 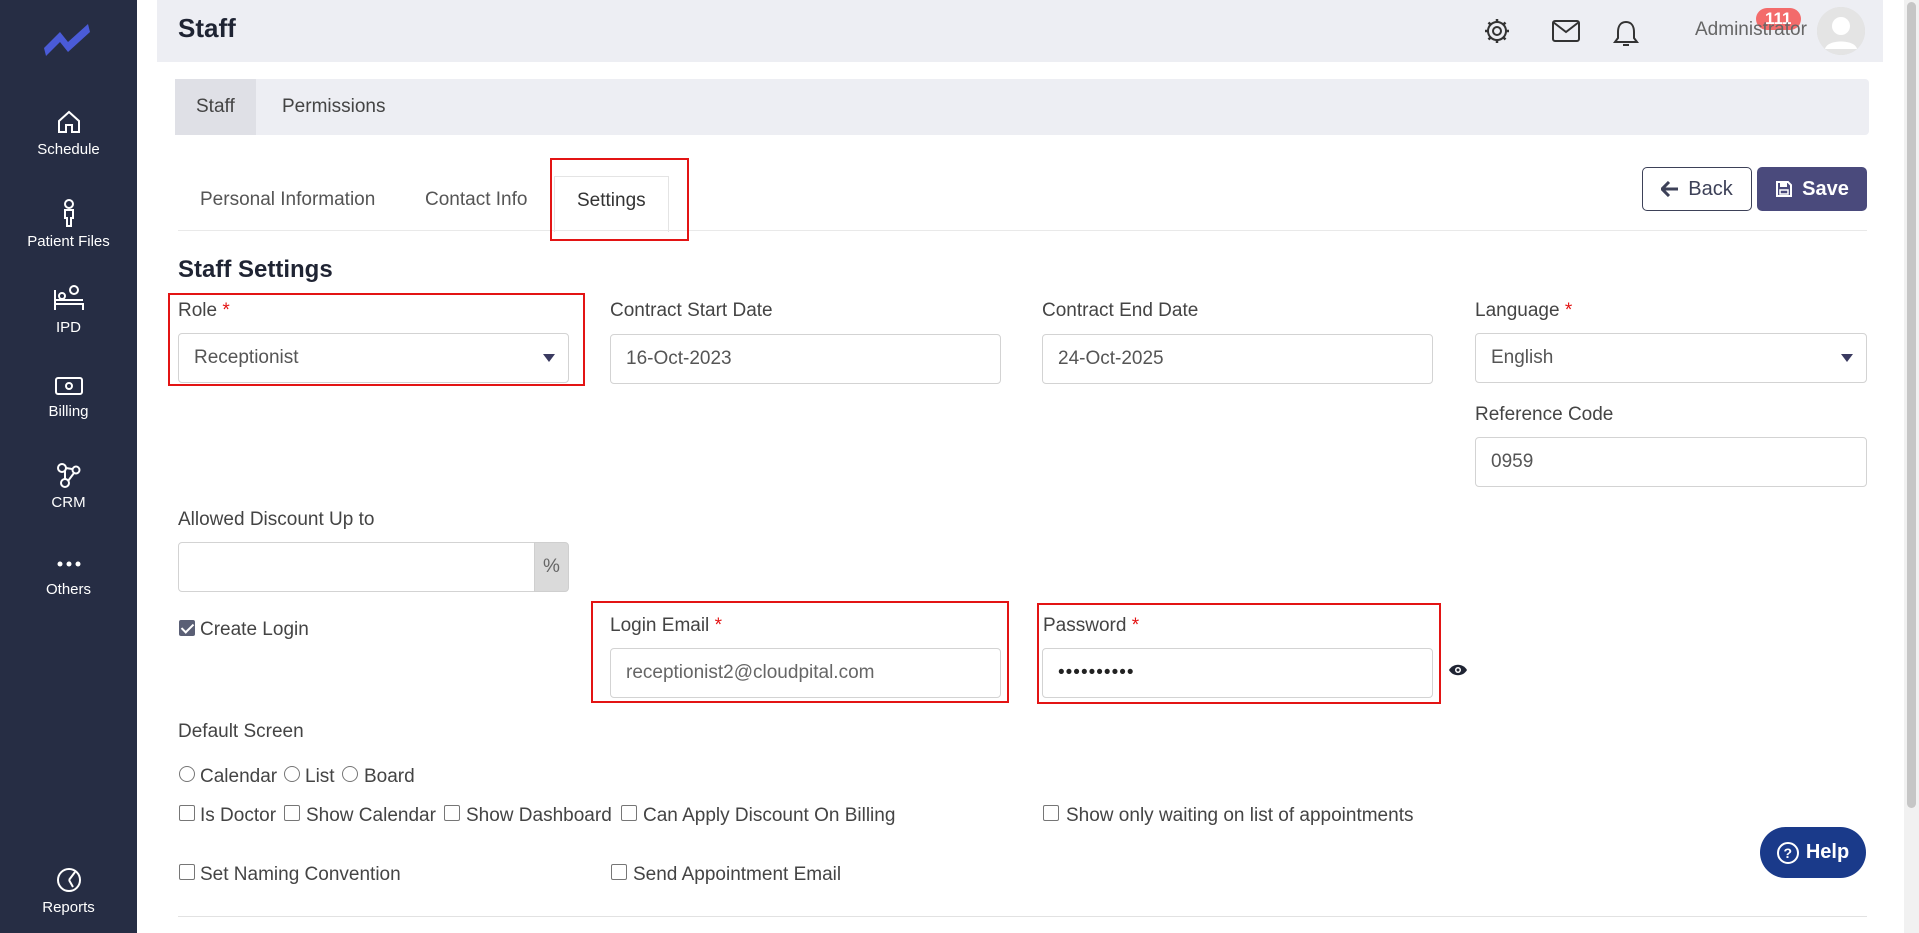 I want to click on sidebar-item-label: IPD, so click(x=68, y=327).